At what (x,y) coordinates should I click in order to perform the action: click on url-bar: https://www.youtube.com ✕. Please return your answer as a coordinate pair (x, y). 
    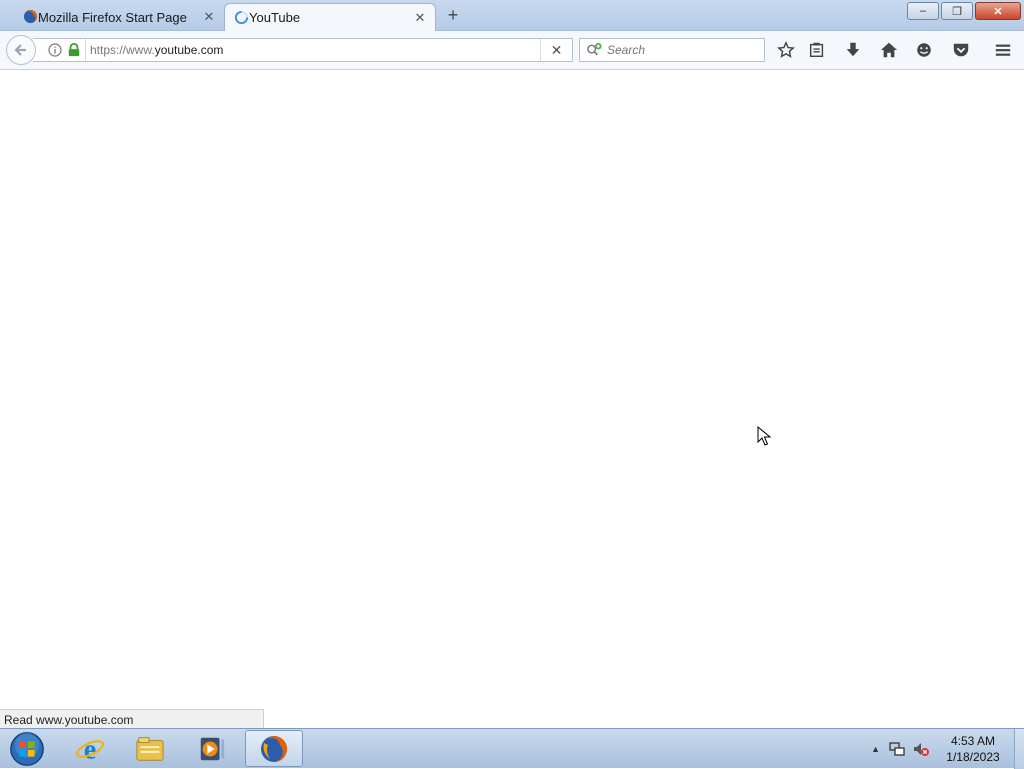
    Looking at the image, I should click on (303, 50).